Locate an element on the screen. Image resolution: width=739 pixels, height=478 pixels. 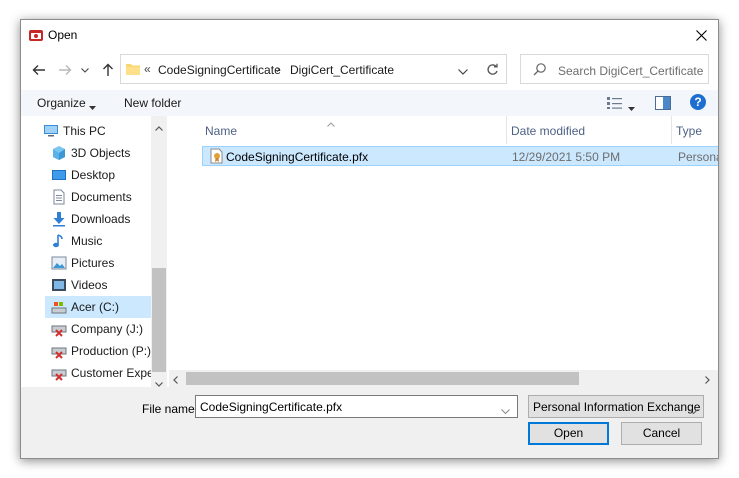
search-icon is located at coordinates (540, 70).